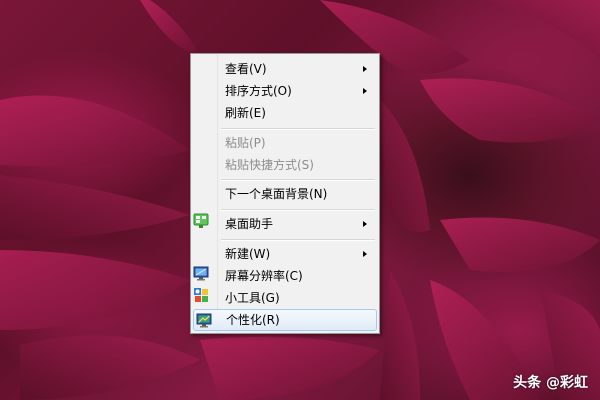 Image resolution: width=600 pixels, height=400 pixels. What do you see at coordinates (248, 254) in the screenshot?
I see `menu-item-label: 新建(W)` at bounding box center [248, 254].